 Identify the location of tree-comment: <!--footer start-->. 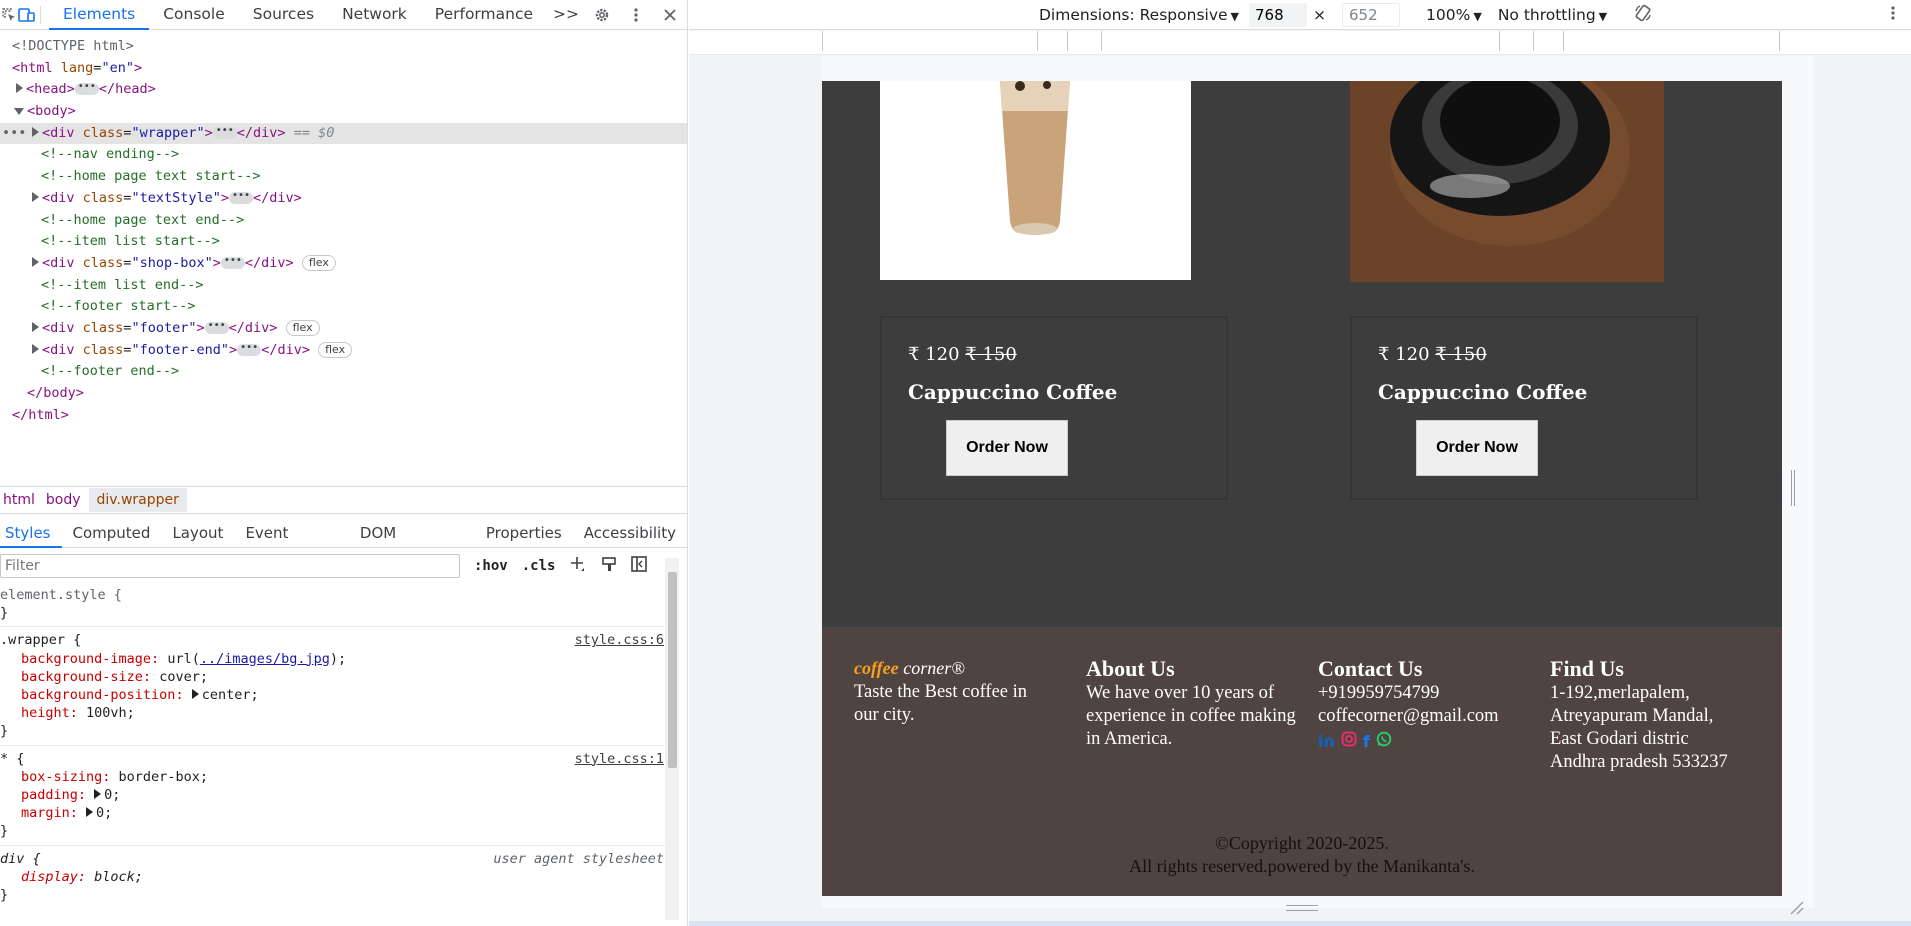
(343, 307).